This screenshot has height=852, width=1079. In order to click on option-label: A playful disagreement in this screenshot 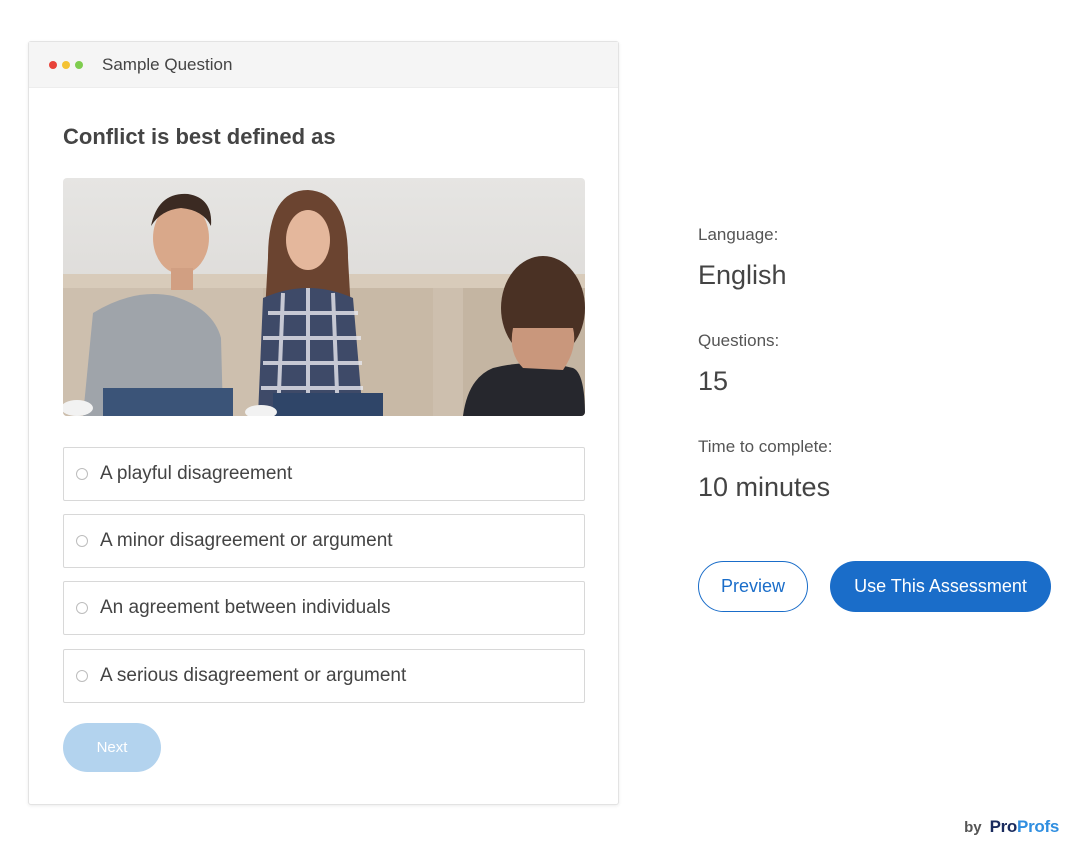, I will do `click(196, 473)`.